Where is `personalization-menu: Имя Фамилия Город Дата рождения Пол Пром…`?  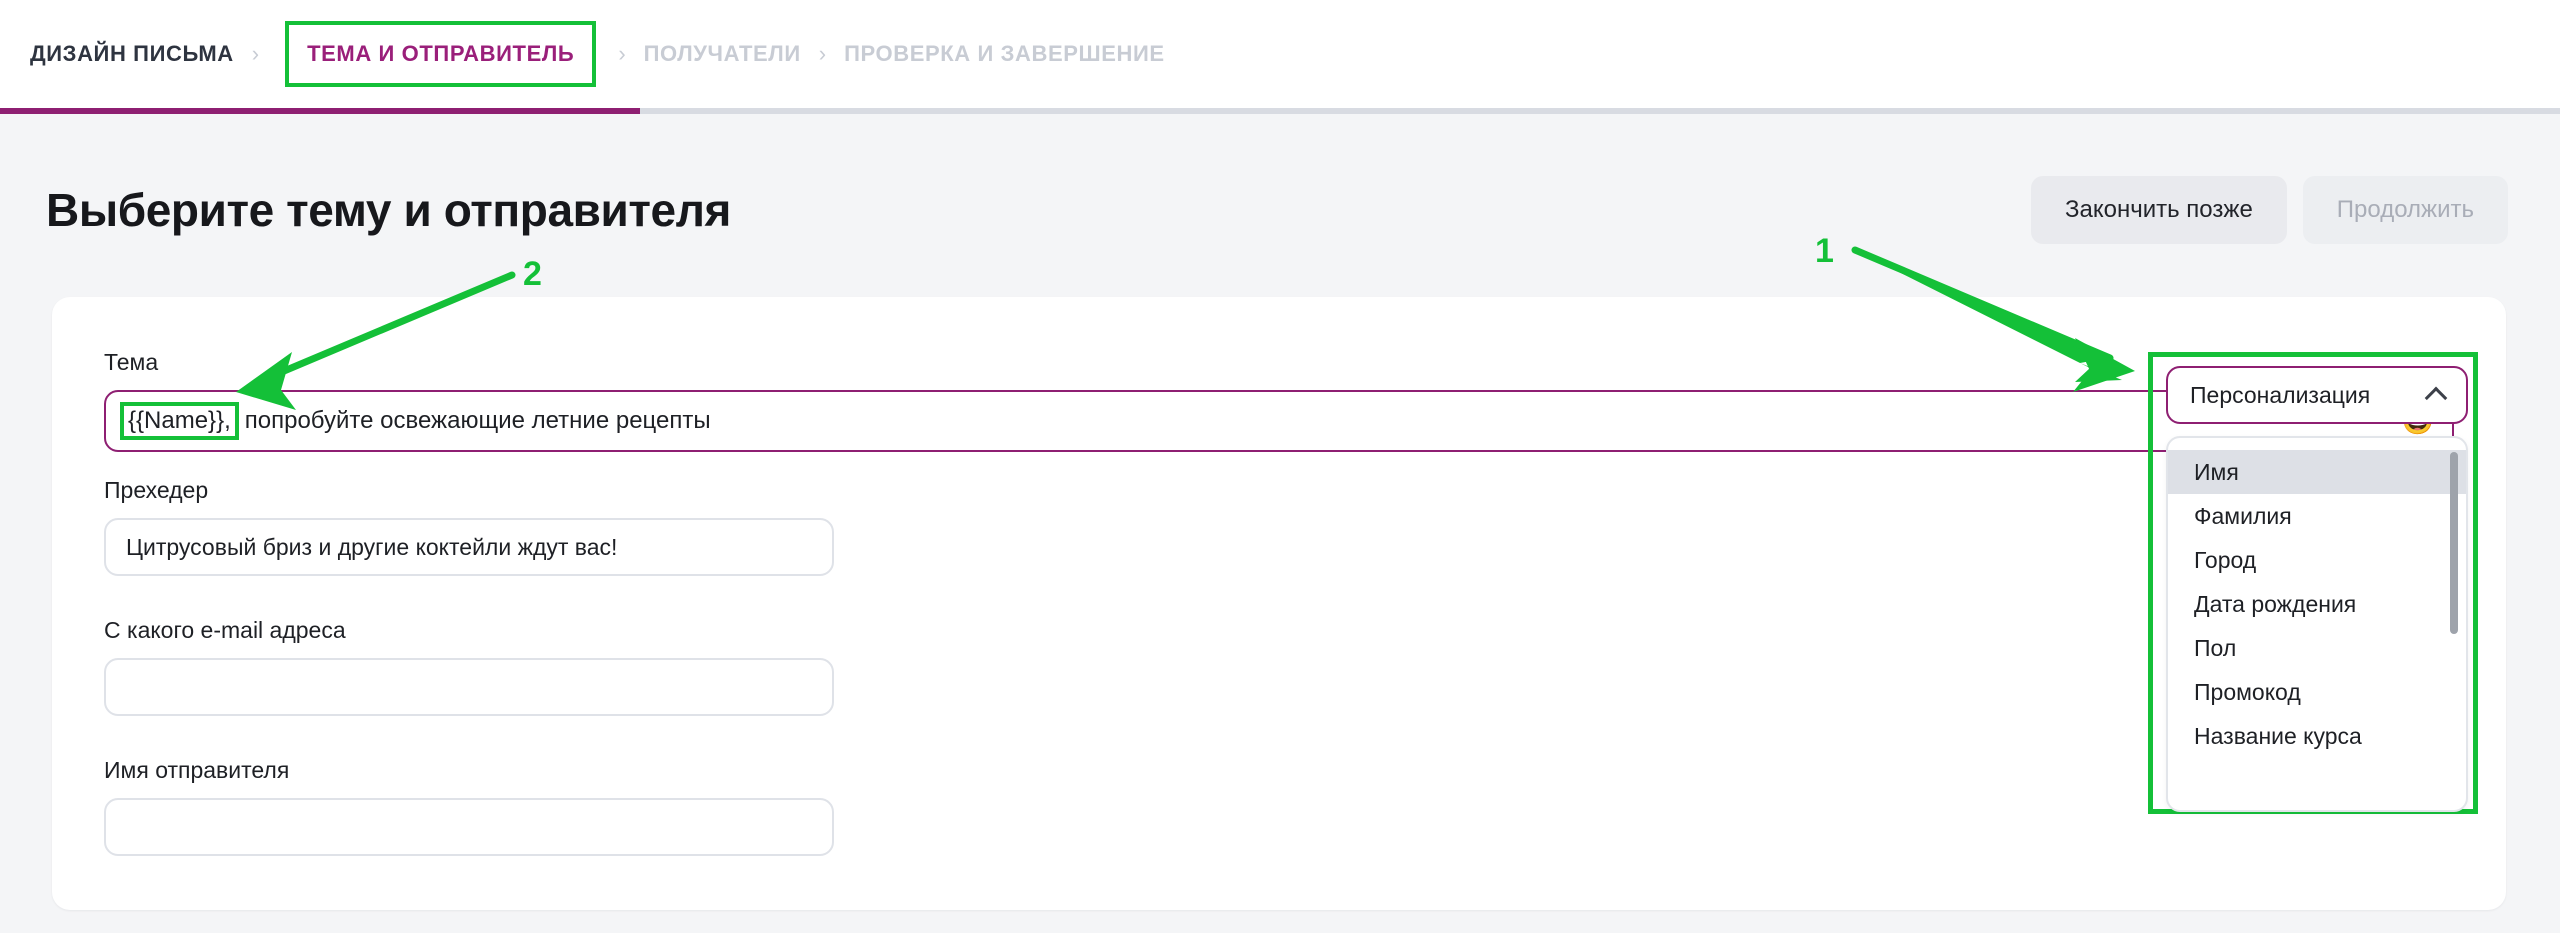
personalization-menu: Имя Фамилия Город Дата рождения Пол Пром… is located at coordinates (2317, 624).